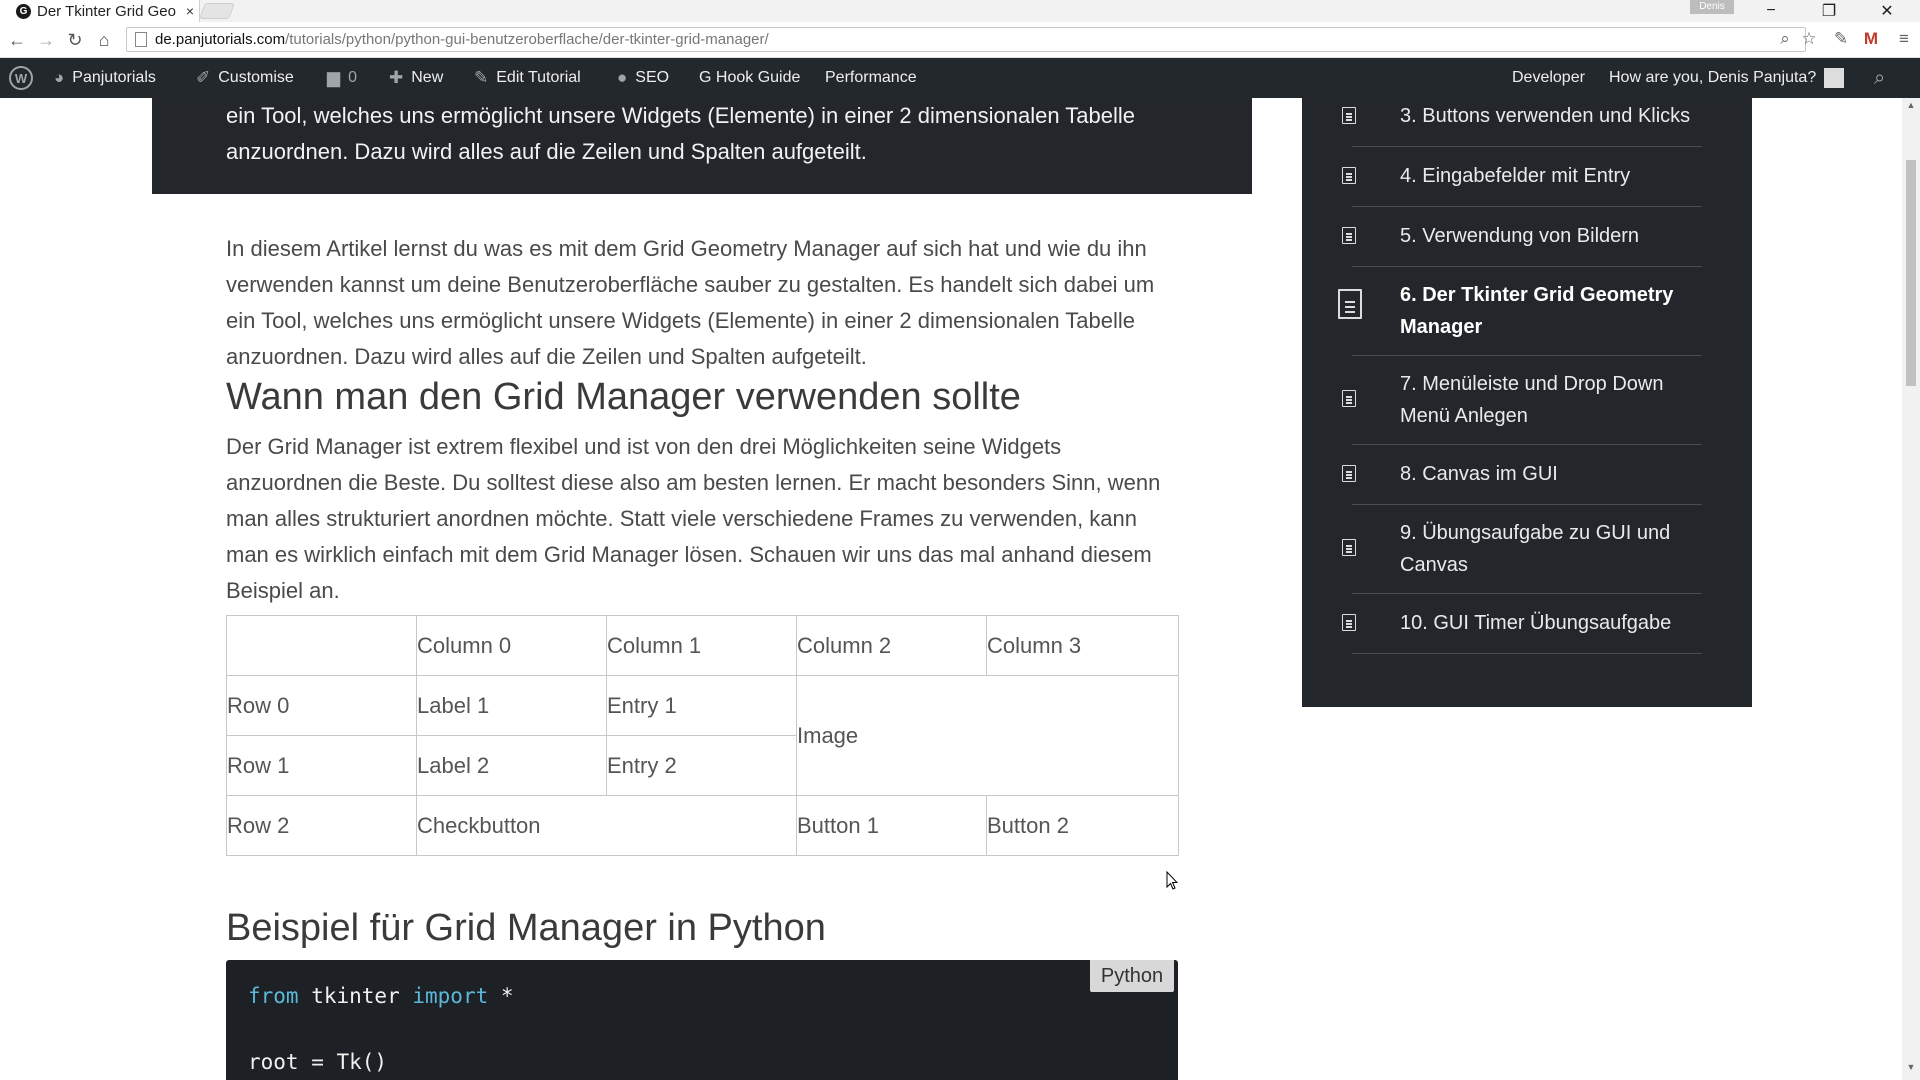  What do you see at coordinates (511, 705) in the screenshot?
I see `table-cell: Label 1` at bounding box center [511, 705].